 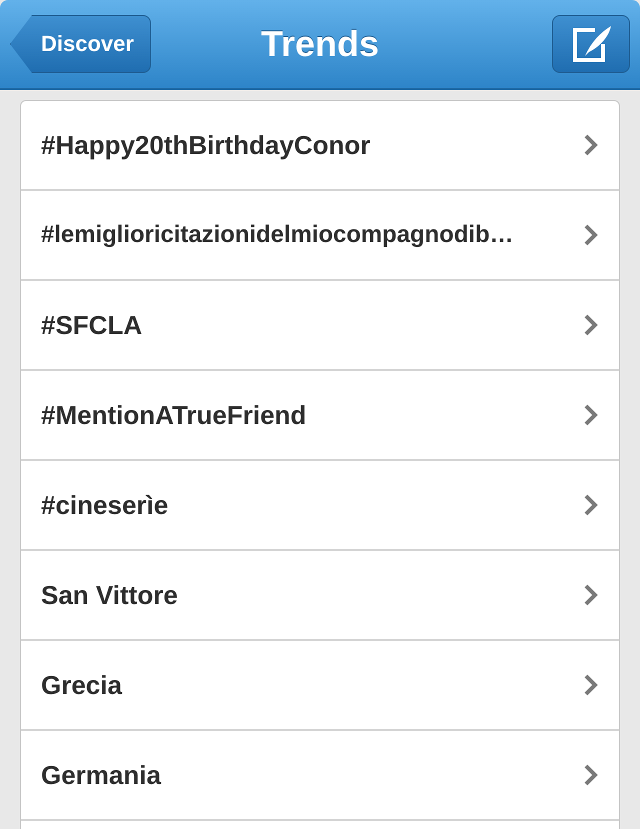 I want to click on trend-row: Germania, so click(x=320, y=776).